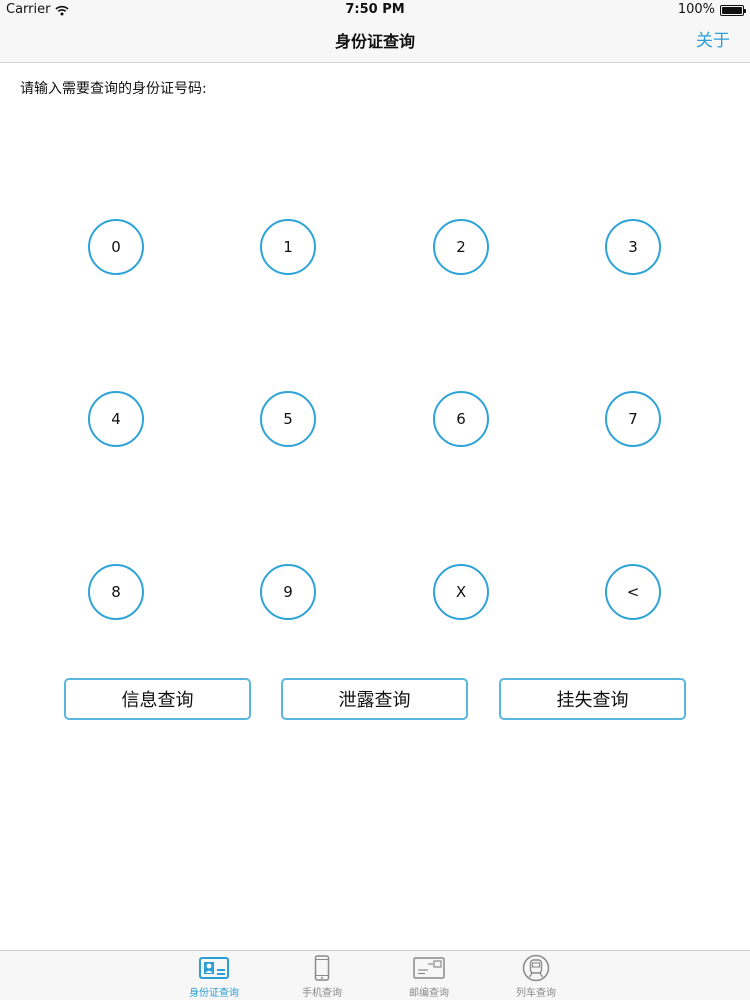 This screenshot has width=750, height=1000. Describe the element at coordinates (116, 419) in the screenshot. I see `key-4: 4` at that location.